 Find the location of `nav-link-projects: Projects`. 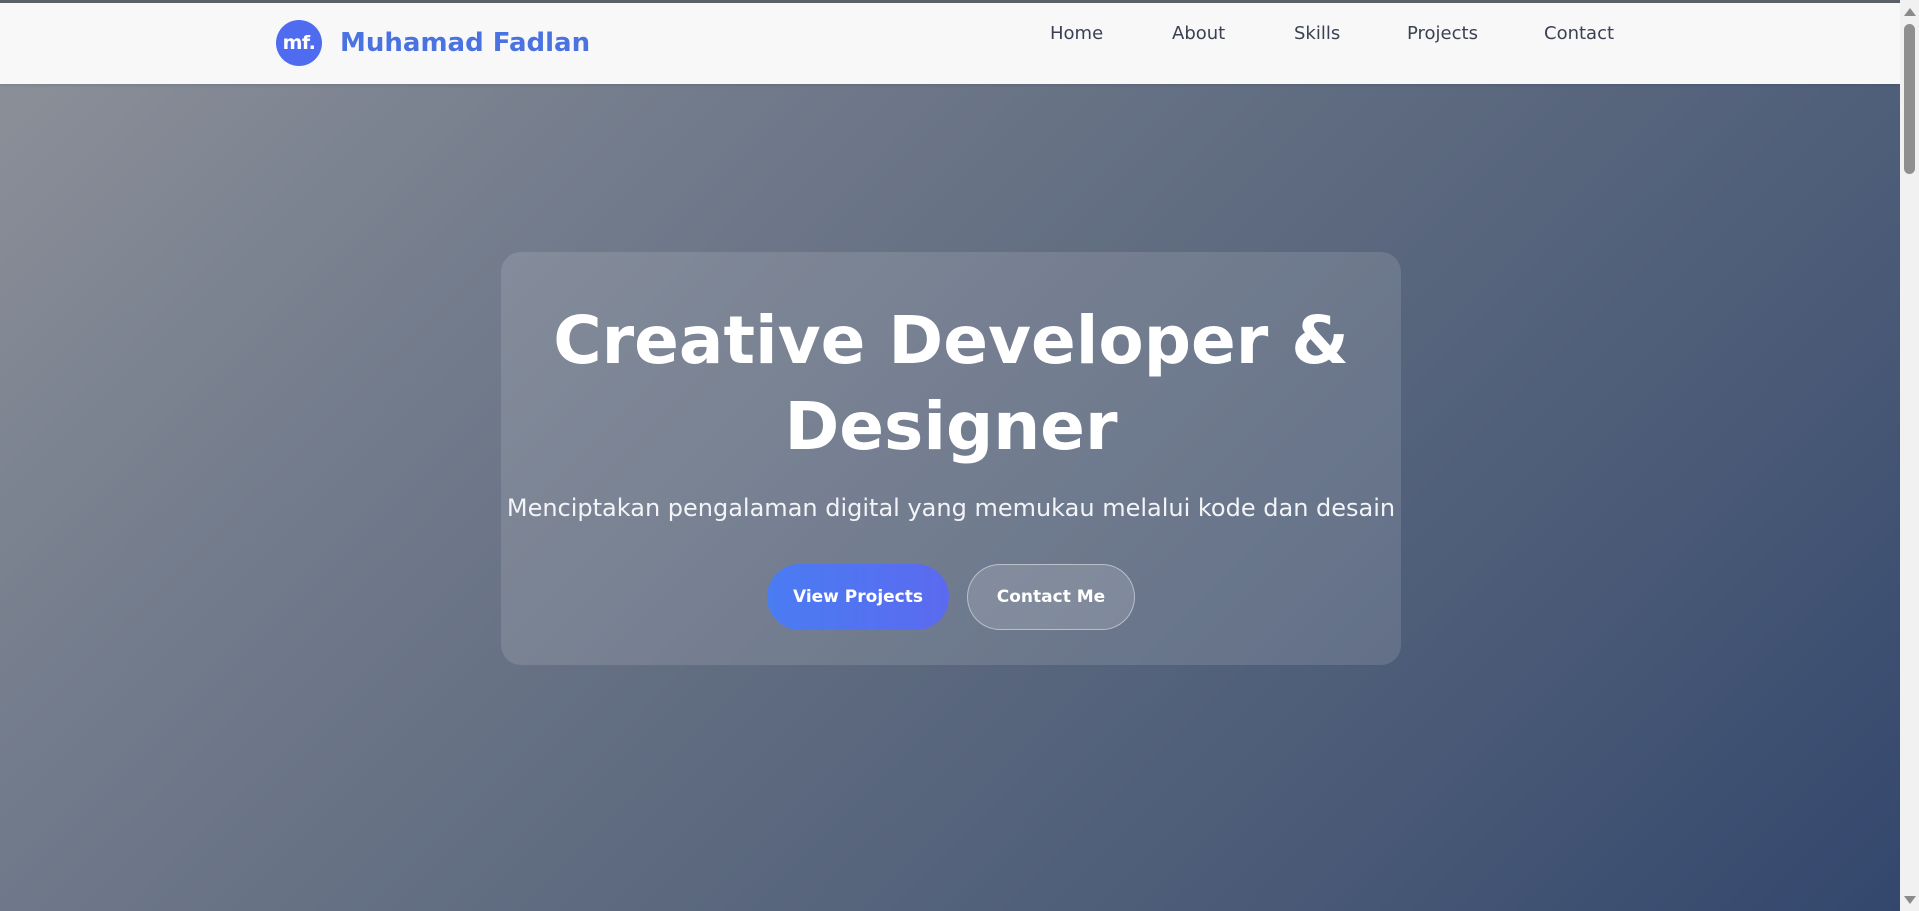

nav-link-projects: Projects is located at coordinates (1442, 33).